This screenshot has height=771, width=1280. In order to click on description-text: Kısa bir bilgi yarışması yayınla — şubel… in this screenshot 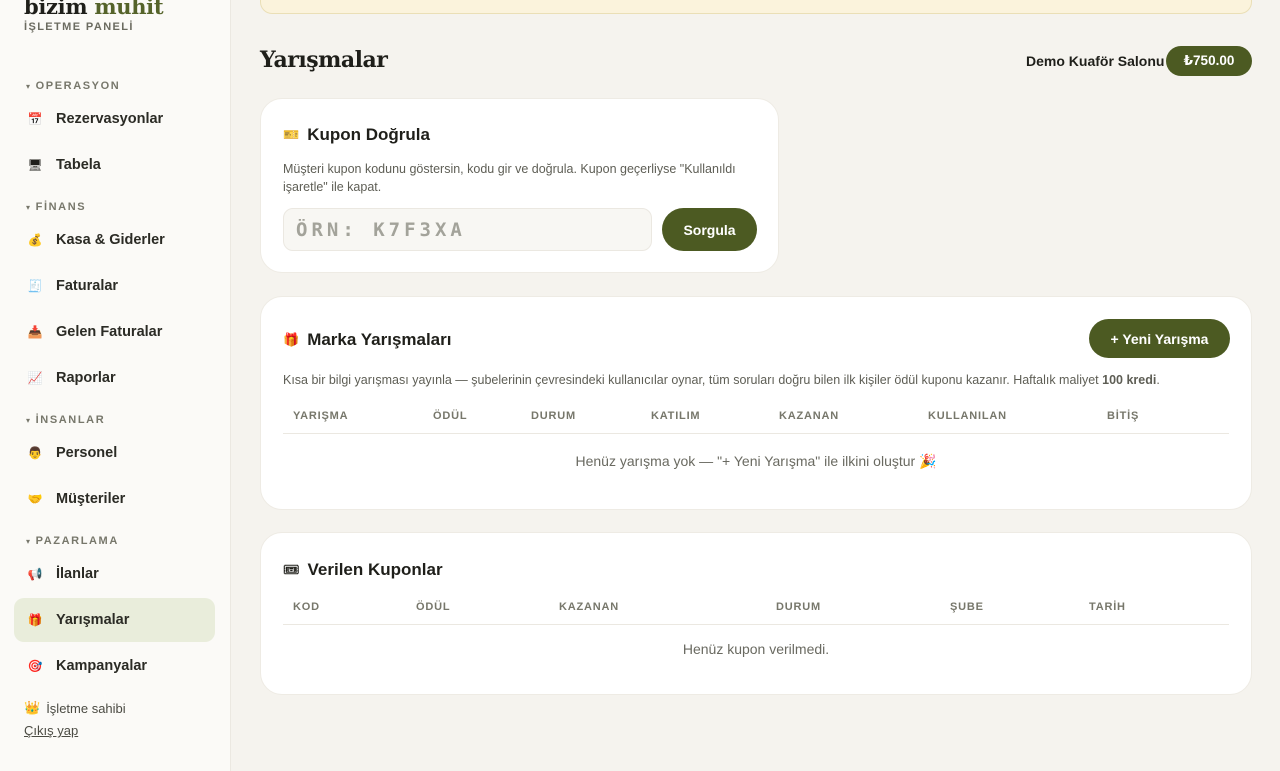, I will do `click(693, 380)`.